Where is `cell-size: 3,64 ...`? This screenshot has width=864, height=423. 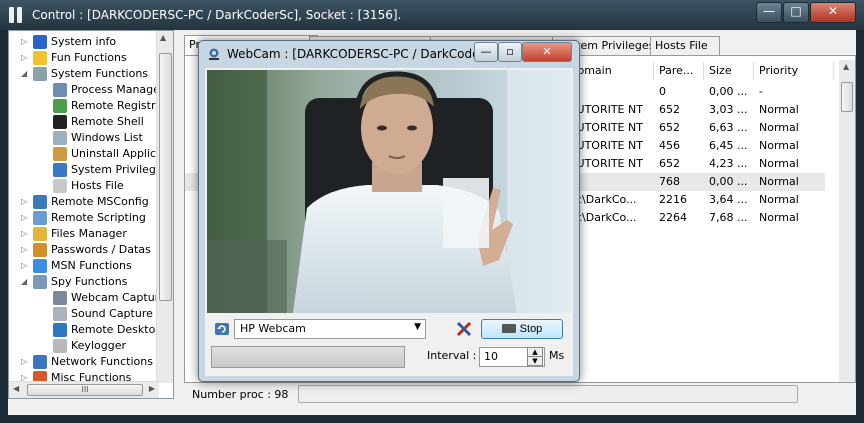 cell-size: 3,64 ... is located at coordinates (728, 199).